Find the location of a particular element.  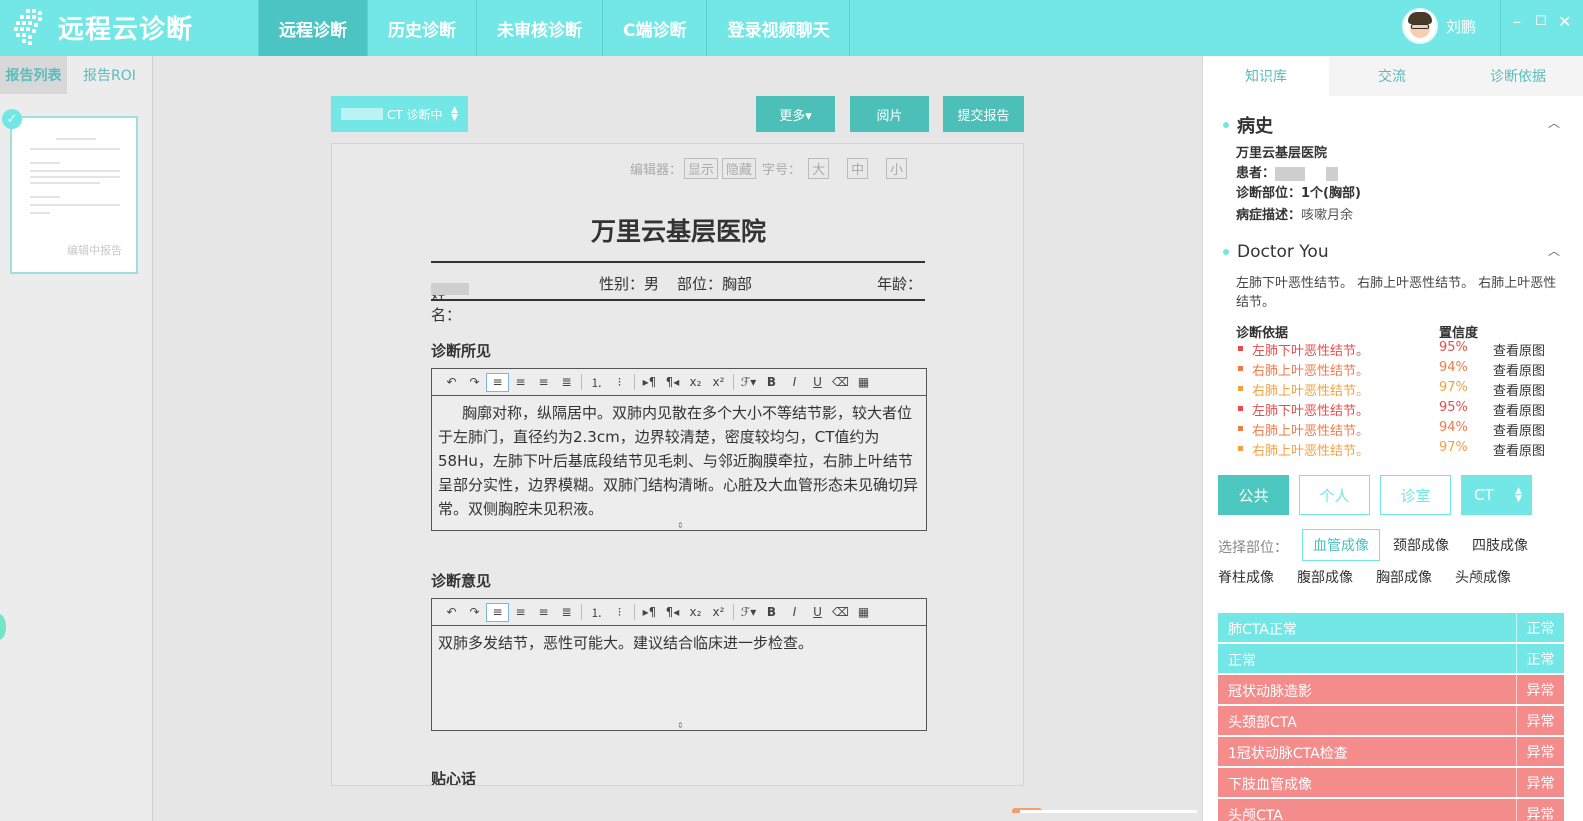

user-name: 刘鹏 is located at coordinates (1461, 26).